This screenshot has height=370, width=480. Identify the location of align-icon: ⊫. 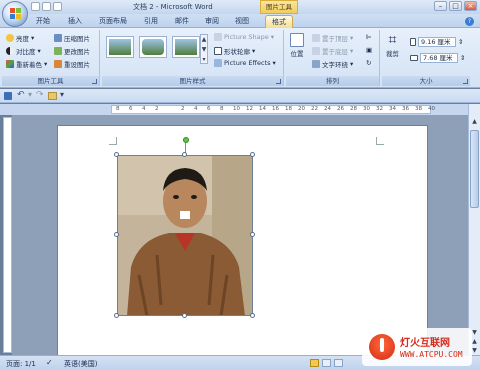
(369, 37).